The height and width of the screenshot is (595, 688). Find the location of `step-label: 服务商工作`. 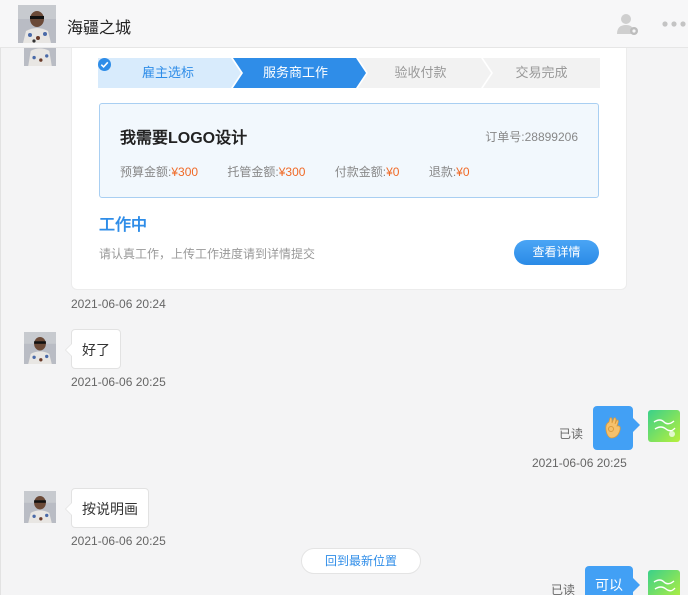

step-label: 服务商工作 is located at coordinates (295, 72).